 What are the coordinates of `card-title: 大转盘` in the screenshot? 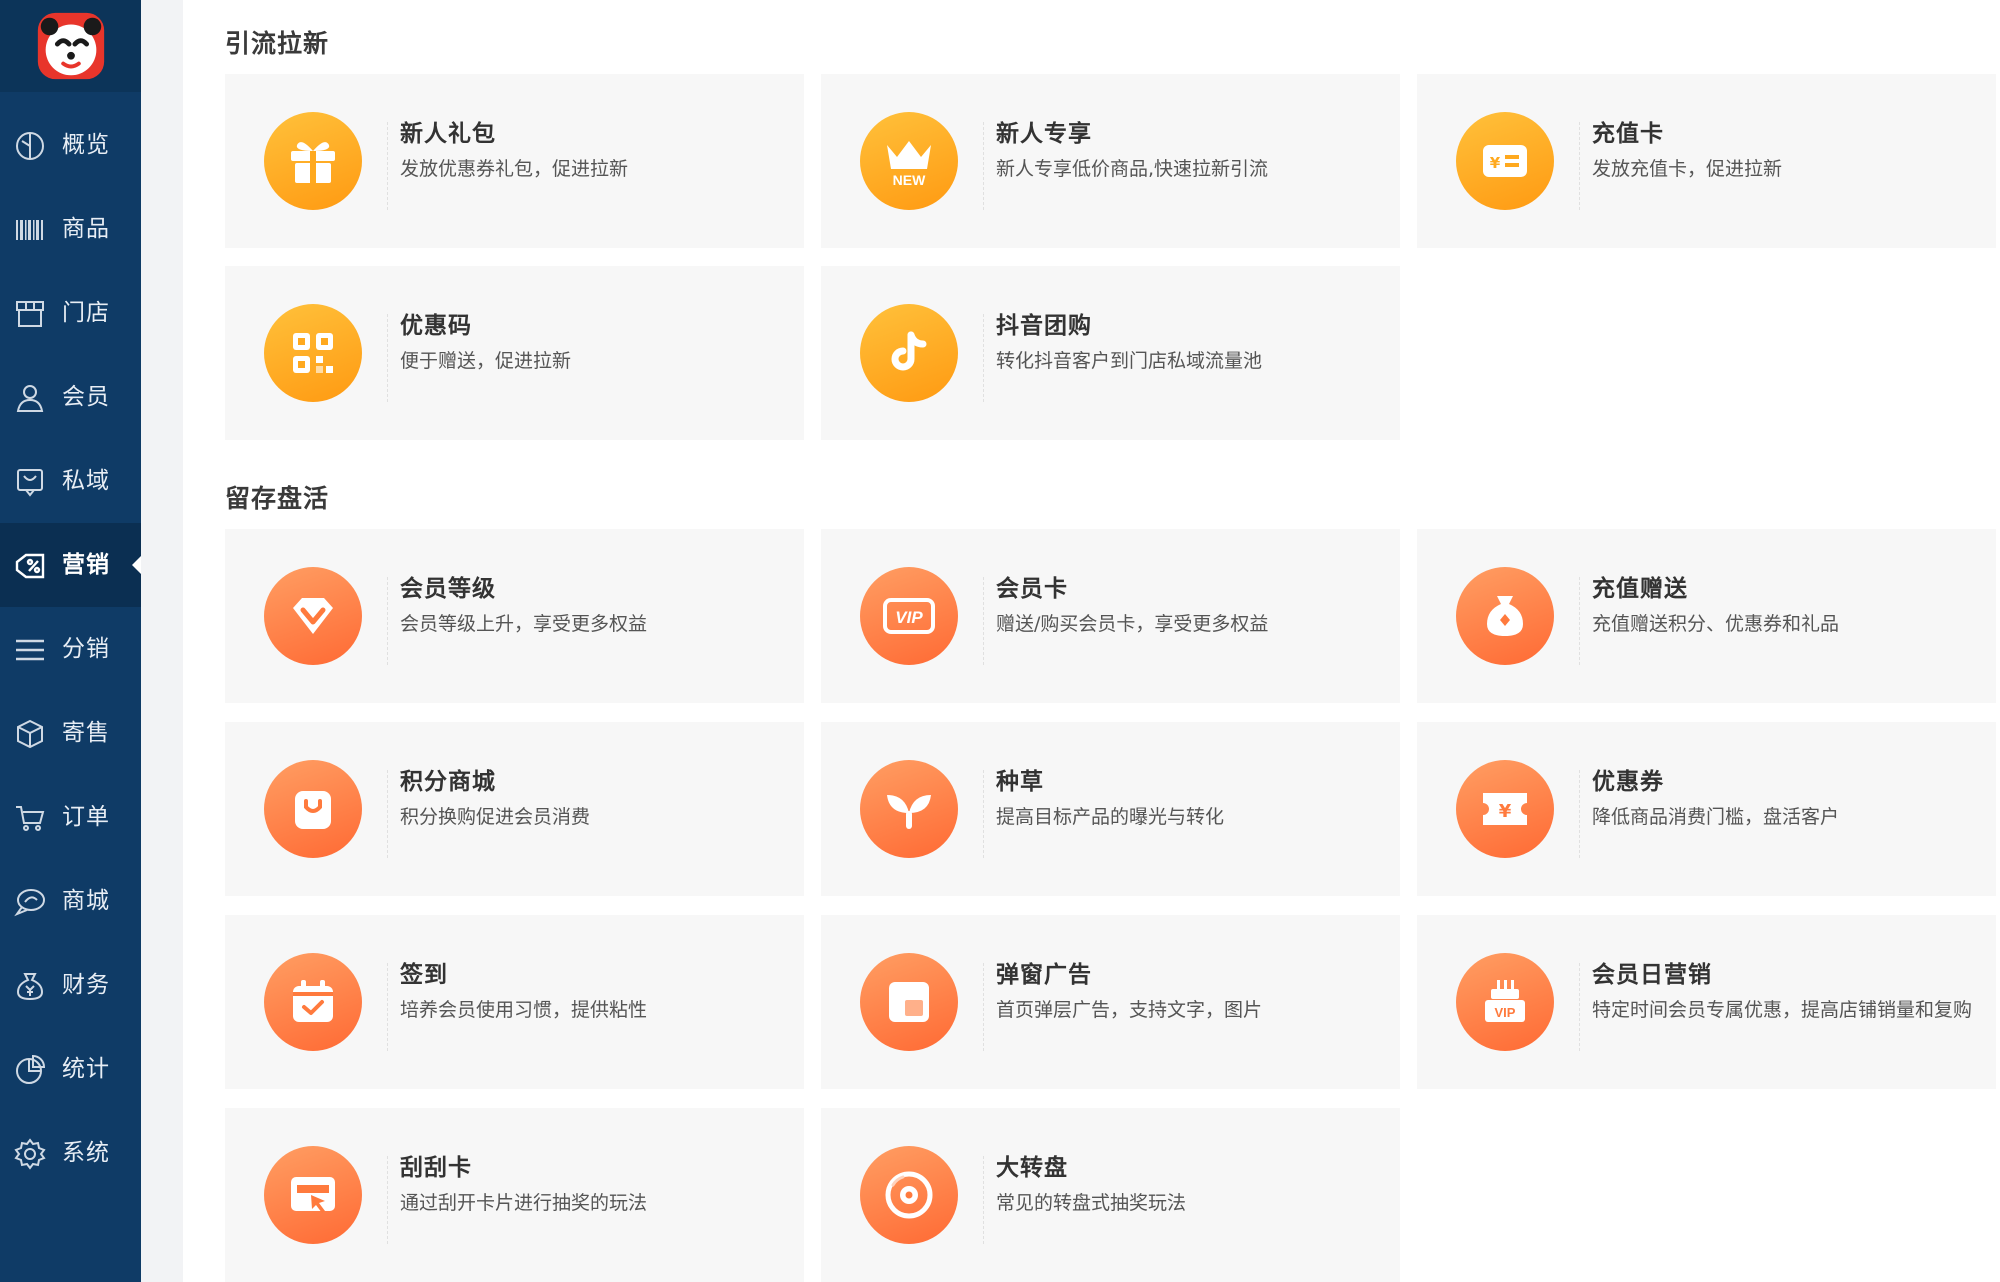 It's located at (1032, 1168).